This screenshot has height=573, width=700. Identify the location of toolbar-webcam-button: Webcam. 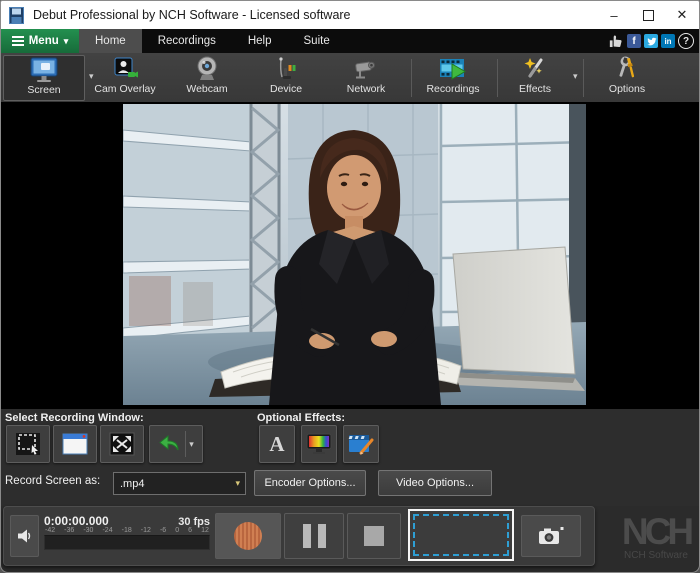
(207, 77).